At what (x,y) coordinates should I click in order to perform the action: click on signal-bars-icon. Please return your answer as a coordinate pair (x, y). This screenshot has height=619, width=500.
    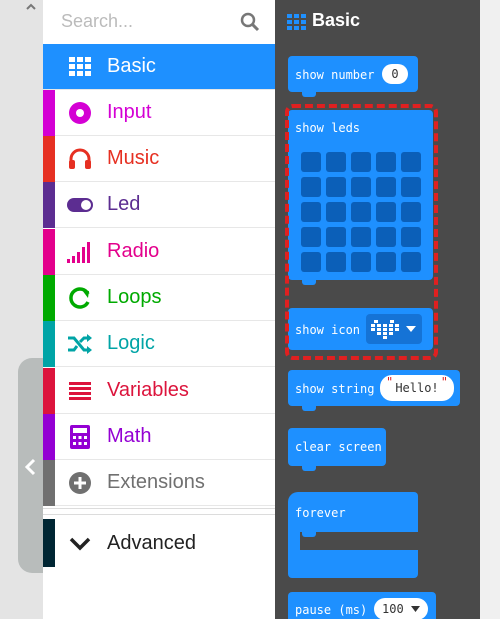
    Looking at the image, I should click on (78, 252).